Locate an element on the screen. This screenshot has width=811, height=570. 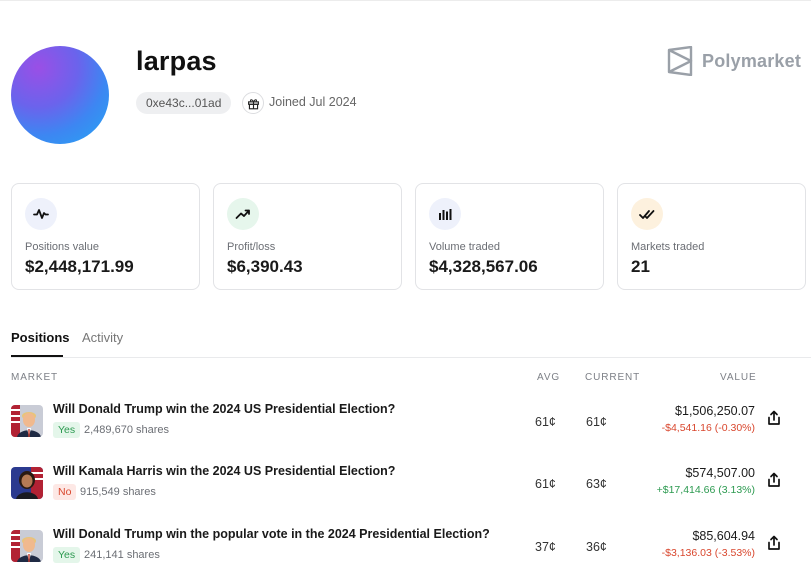
bar-chart-icon is located at coordinates (445, 214).